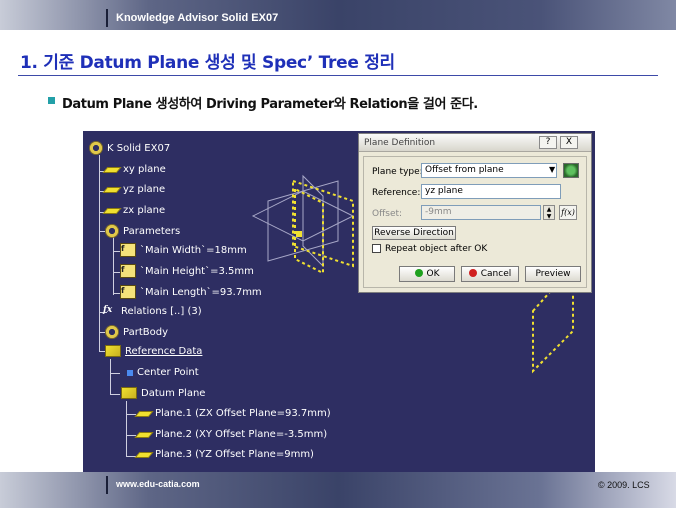 The height and width of the screenshot is (508, 676). I want to click on offset-value: -9mm, so click(438, 212).